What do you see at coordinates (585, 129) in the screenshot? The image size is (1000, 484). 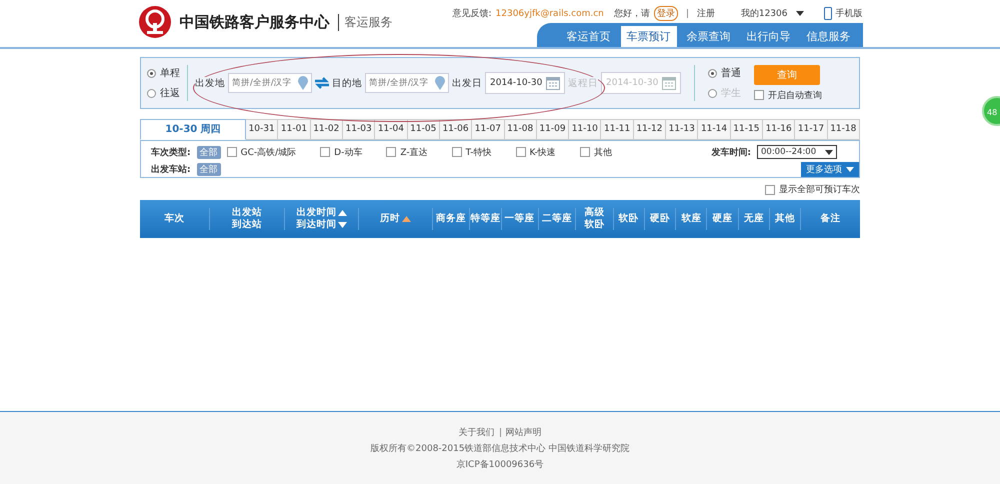 I see `date-tab: 11-10` at bounding box center [585, 129].